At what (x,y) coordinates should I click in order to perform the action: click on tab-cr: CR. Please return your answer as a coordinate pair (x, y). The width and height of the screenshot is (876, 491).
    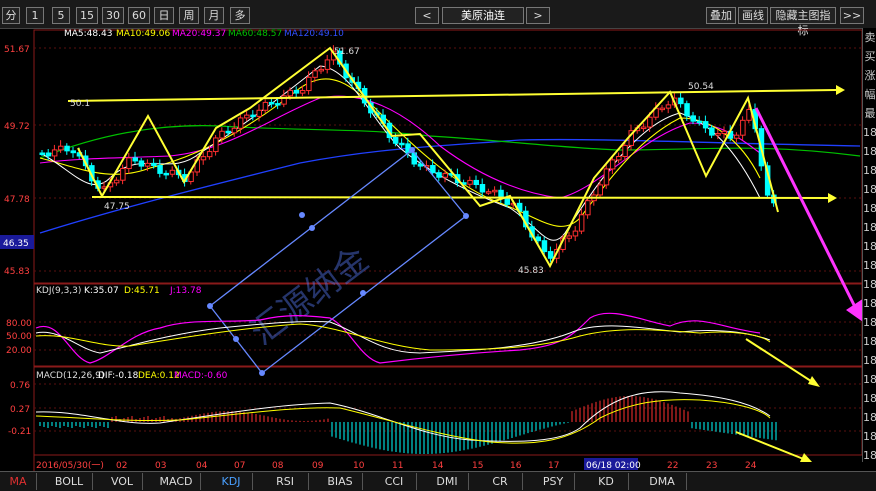
    Looking at the image, I should click on (500, 481).